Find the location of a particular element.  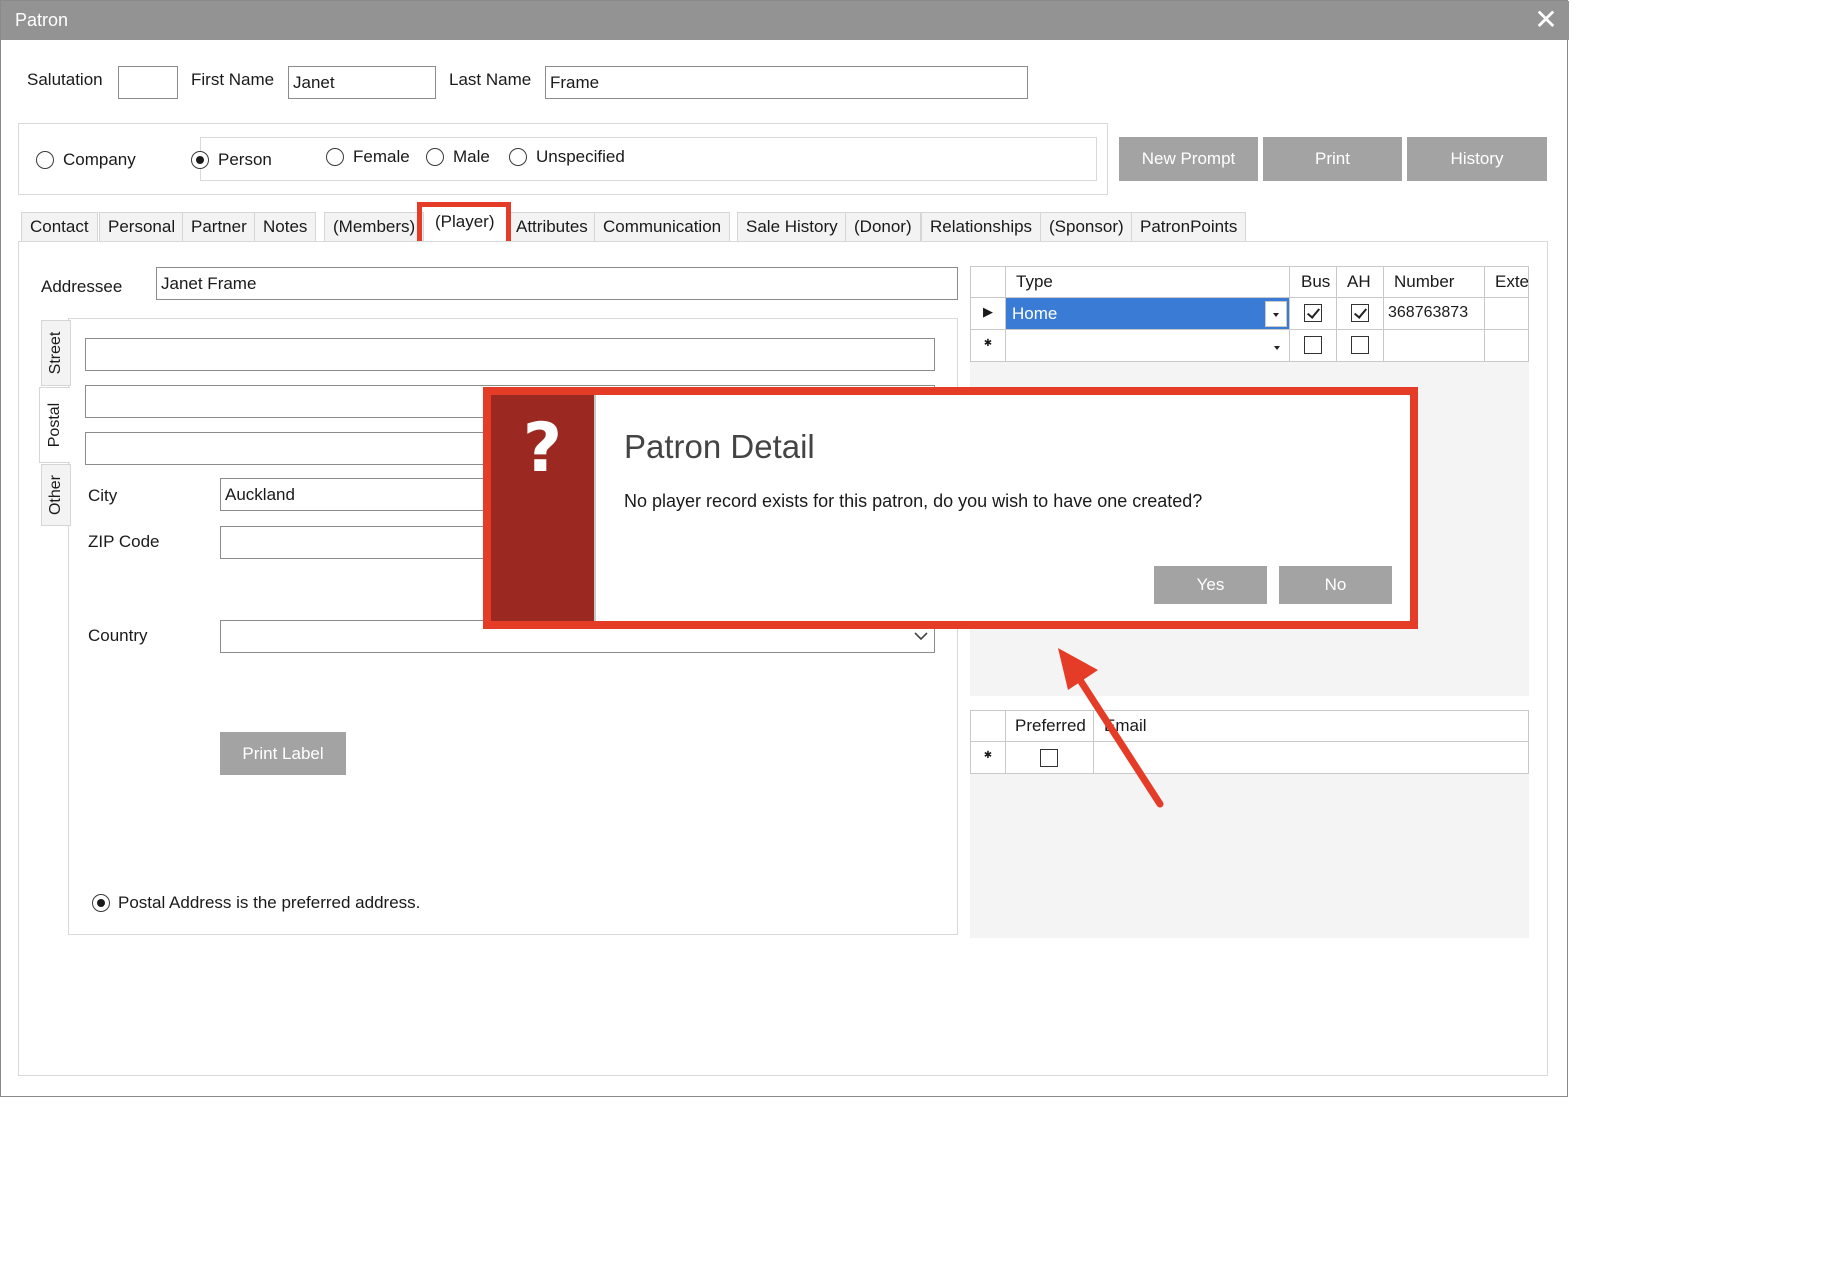

phone-type-cell: Home is located at coordinates (1148, 314).